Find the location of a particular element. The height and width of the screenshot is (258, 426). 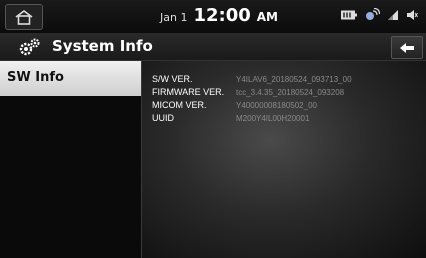

back-button is located at coordinates (407, 47).